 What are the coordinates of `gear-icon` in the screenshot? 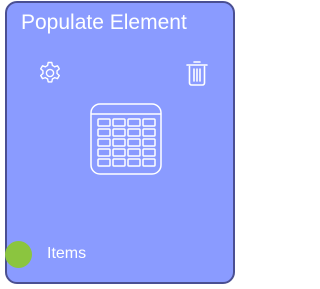 It's located at (50, 73).